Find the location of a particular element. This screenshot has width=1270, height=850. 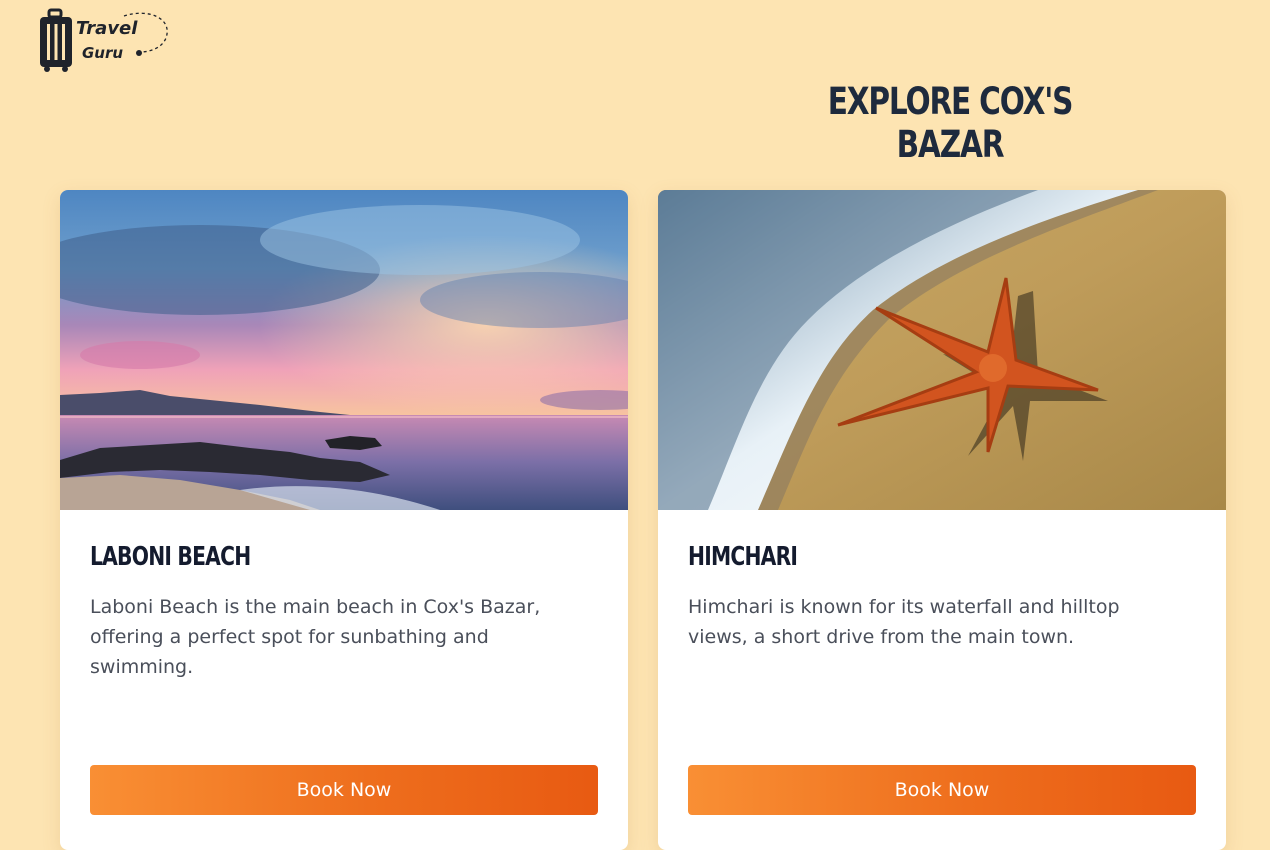

page-title: EXPLORE COX'S BAZAR is located at coordinates (950, 123).